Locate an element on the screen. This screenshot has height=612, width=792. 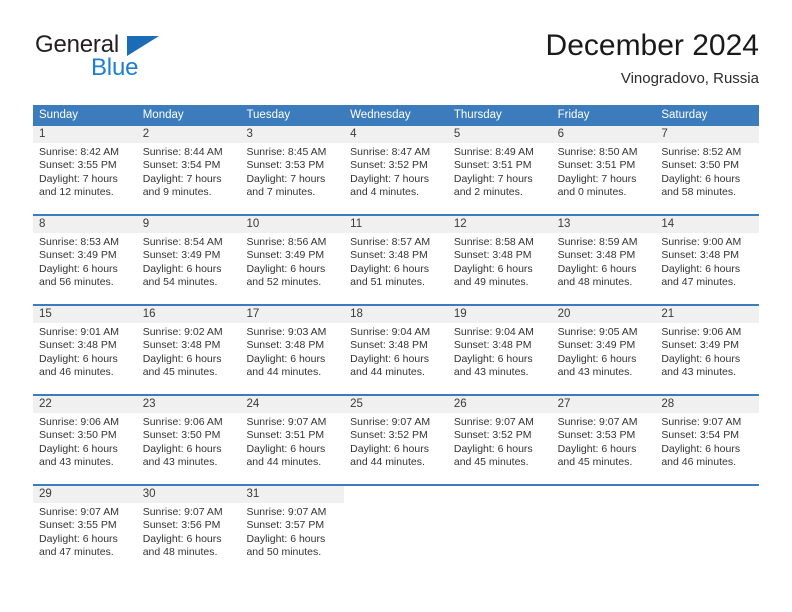
sunset-text: Sunset: 3:53 PM is located at coordinates (596, 435).